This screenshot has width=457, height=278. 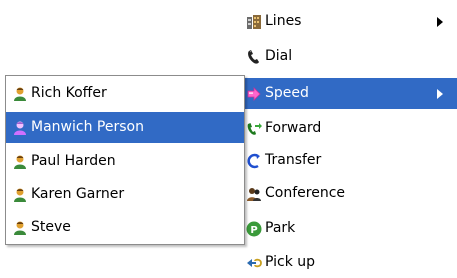 What do you see at coordinates (73, 161) in the screenshot?
I see `contact-label: Paul Harden` at bounding box center [73, 161].